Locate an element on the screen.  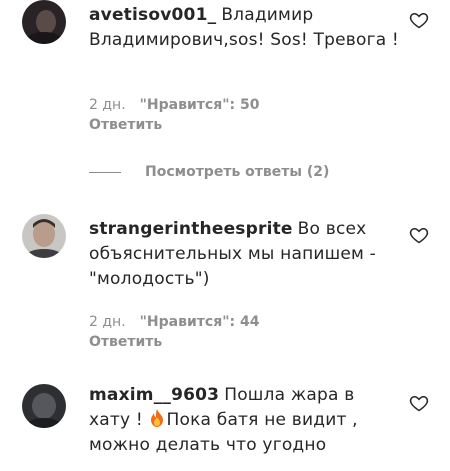
comment-username: maxim__9603 is located at coordinates (154, 395).